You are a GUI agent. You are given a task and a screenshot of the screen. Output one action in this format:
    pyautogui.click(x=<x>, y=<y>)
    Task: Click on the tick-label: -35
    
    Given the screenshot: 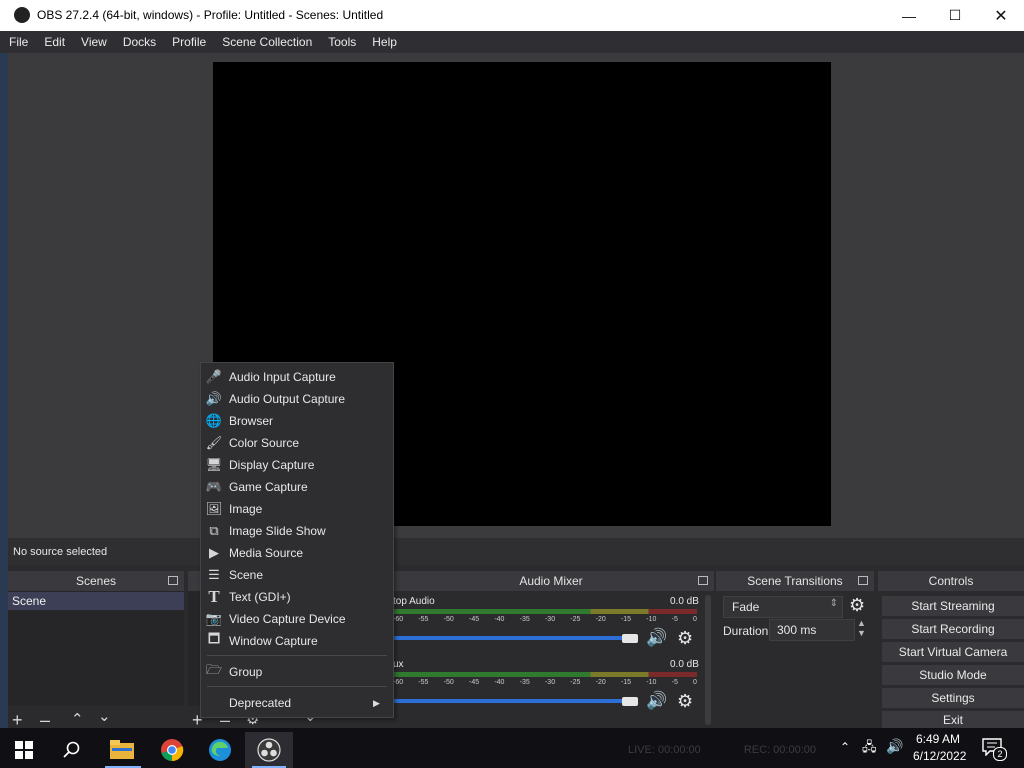 What is the action you would take?
    pyautogui.click(x=524, y=619)
    